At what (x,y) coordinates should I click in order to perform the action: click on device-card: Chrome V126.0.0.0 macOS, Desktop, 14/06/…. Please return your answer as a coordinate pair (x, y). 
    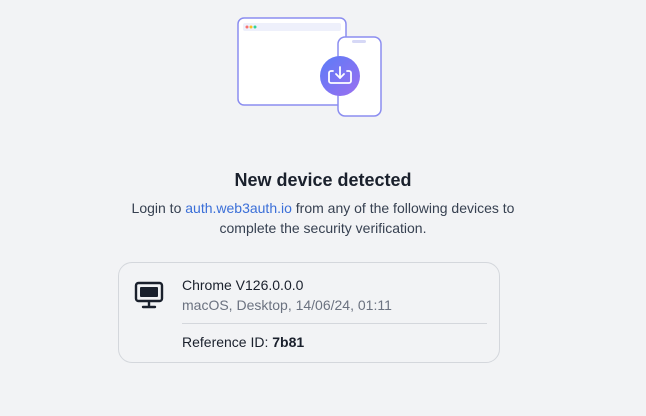
    Looking at the image, I should click on (309, 312).